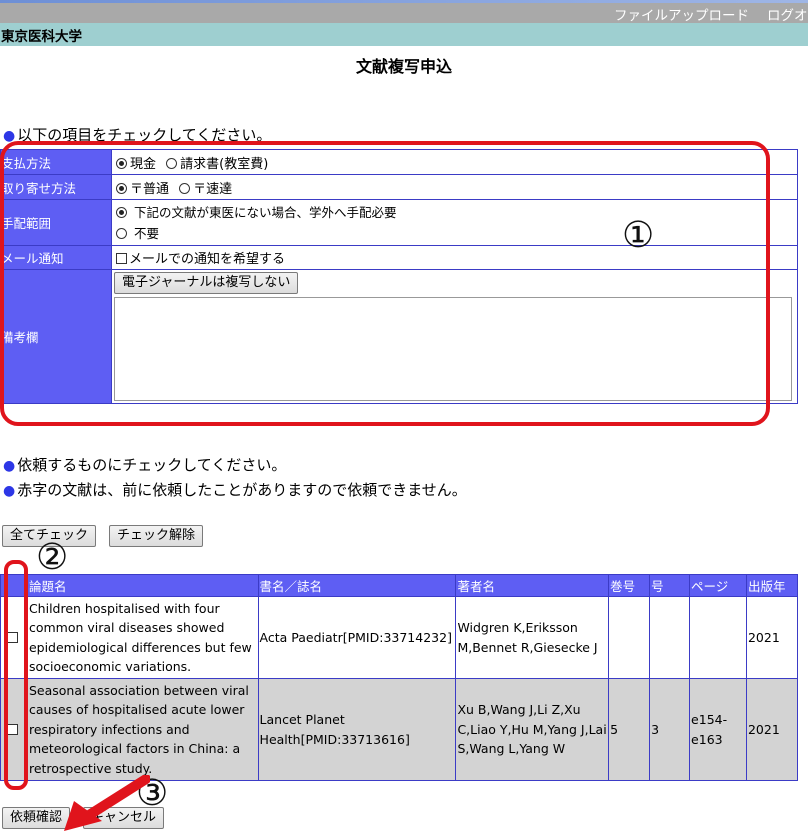 This screenshot has height=838, width=808. What do you see at coordinates (670, 729) in the screenshot?
I see `row-issue: 3` at bounding box center [670, 729].